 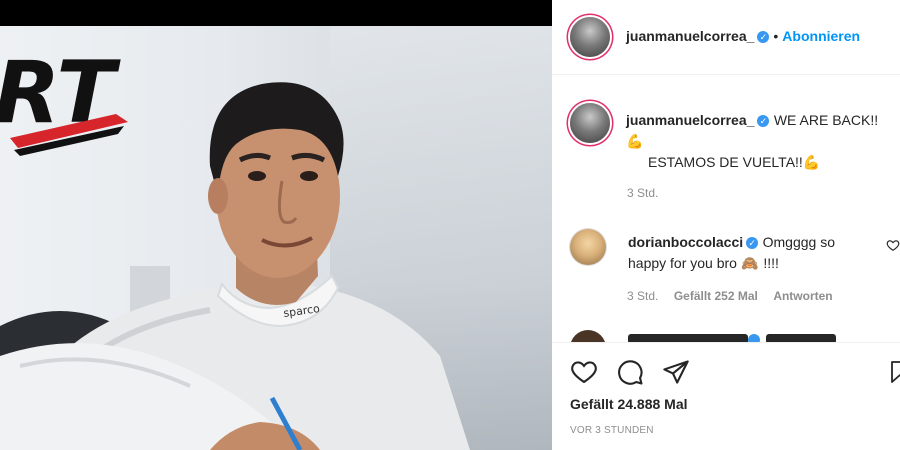 I want to click on comment-avatar, so click(x=588, y=247).